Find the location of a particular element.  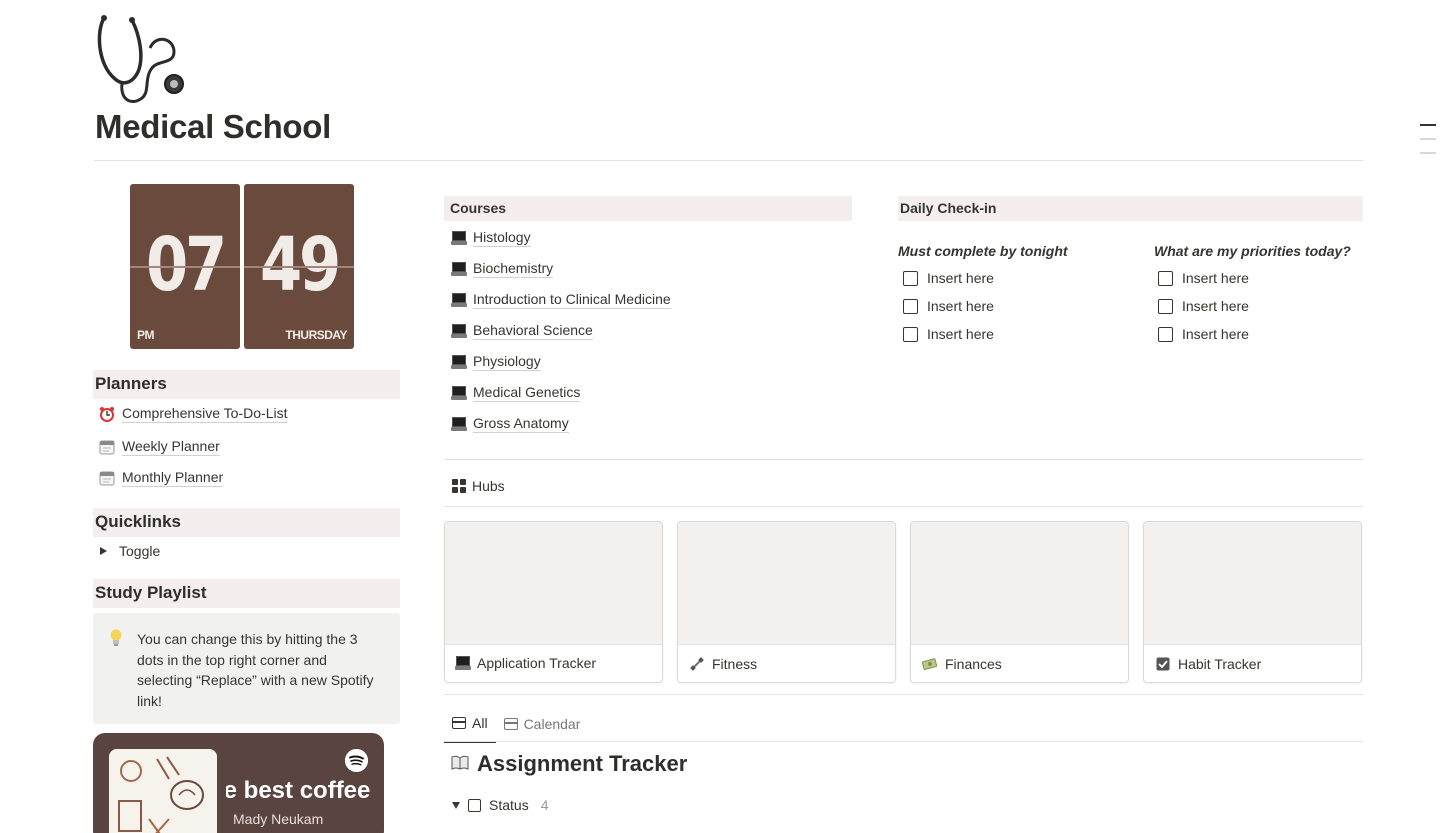

status-checkbox-icon is located at coordinates (474, 805).